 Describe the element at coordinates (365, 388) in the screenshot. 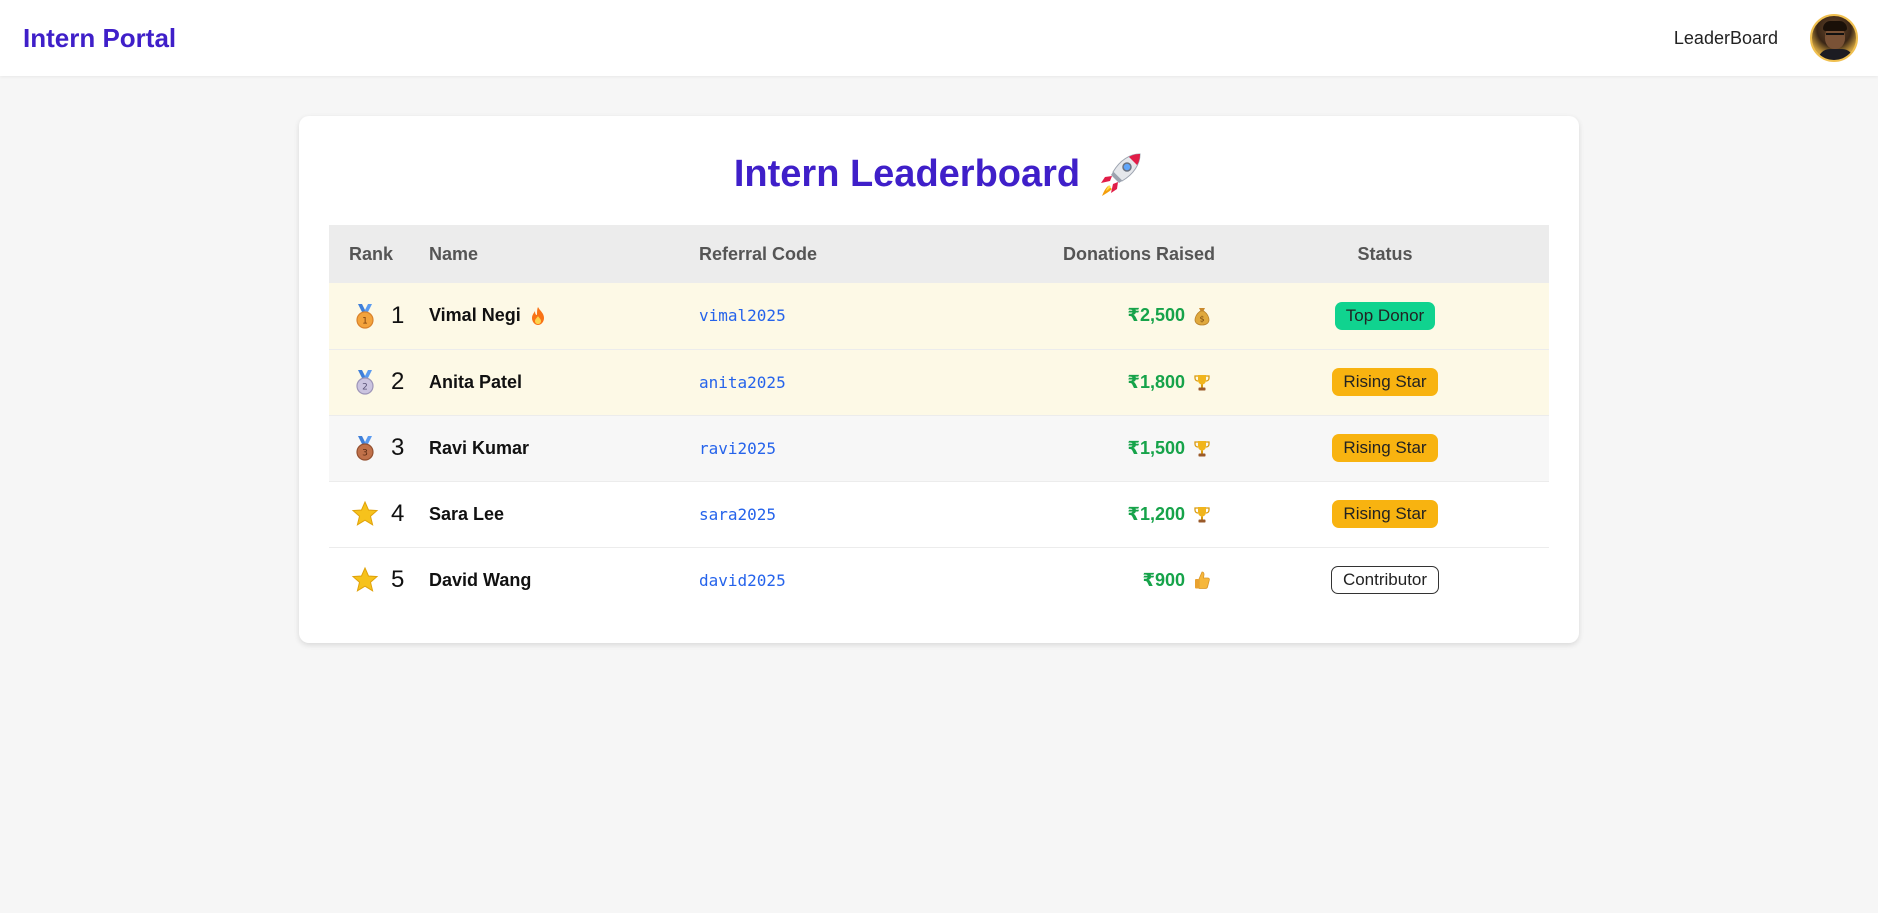

I see `svg-text: 2` at that location.